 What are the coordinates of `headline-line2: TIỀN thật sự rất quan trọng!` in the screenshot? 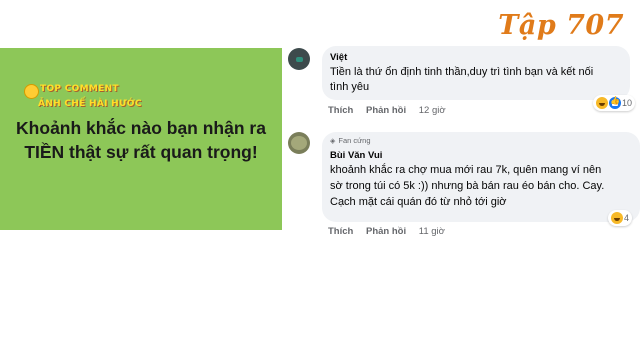 It's located at (141, 152).